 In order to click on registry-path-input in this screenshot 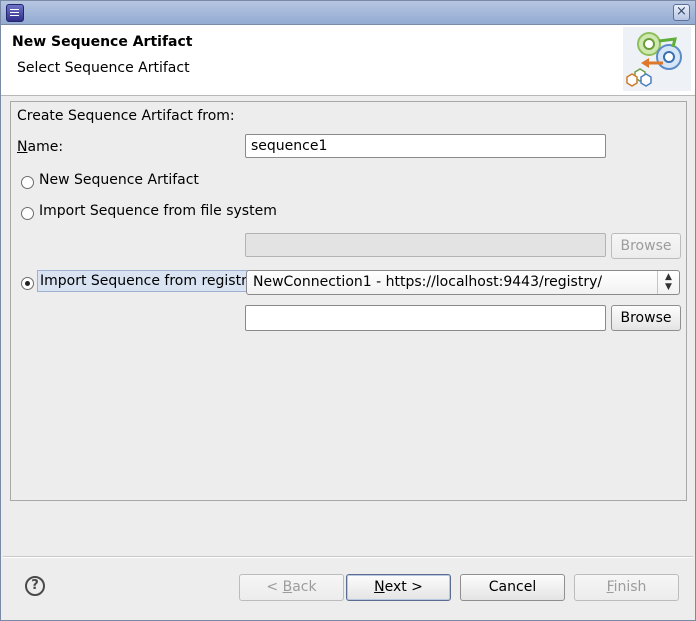, I will do `click(425, 318)`.